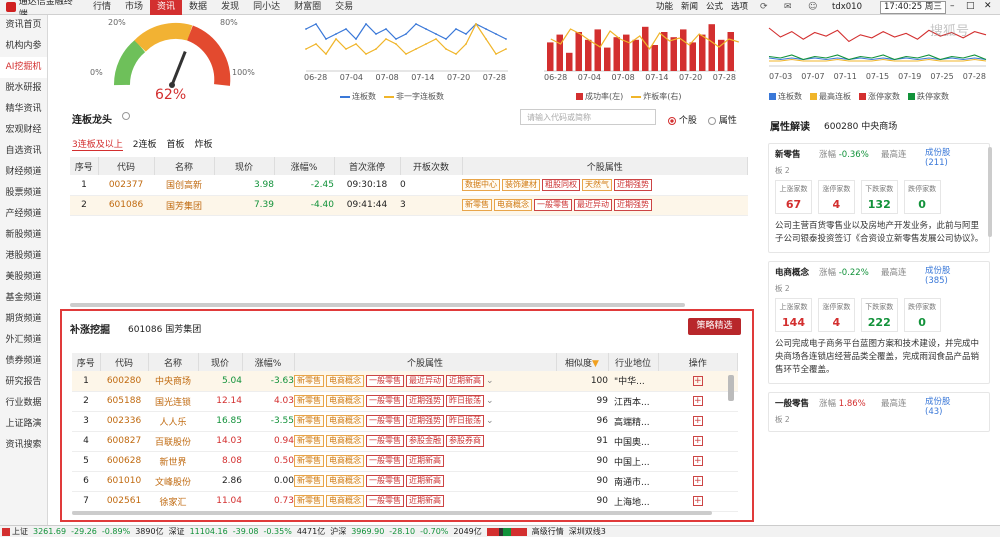 Image resolution: width=1000 pixels, height=537 pixels. What do you see at coordinates (587, 531) in the screenshot?
I see `feed-server: 深圳双线3` at bounding box center [587, 531].